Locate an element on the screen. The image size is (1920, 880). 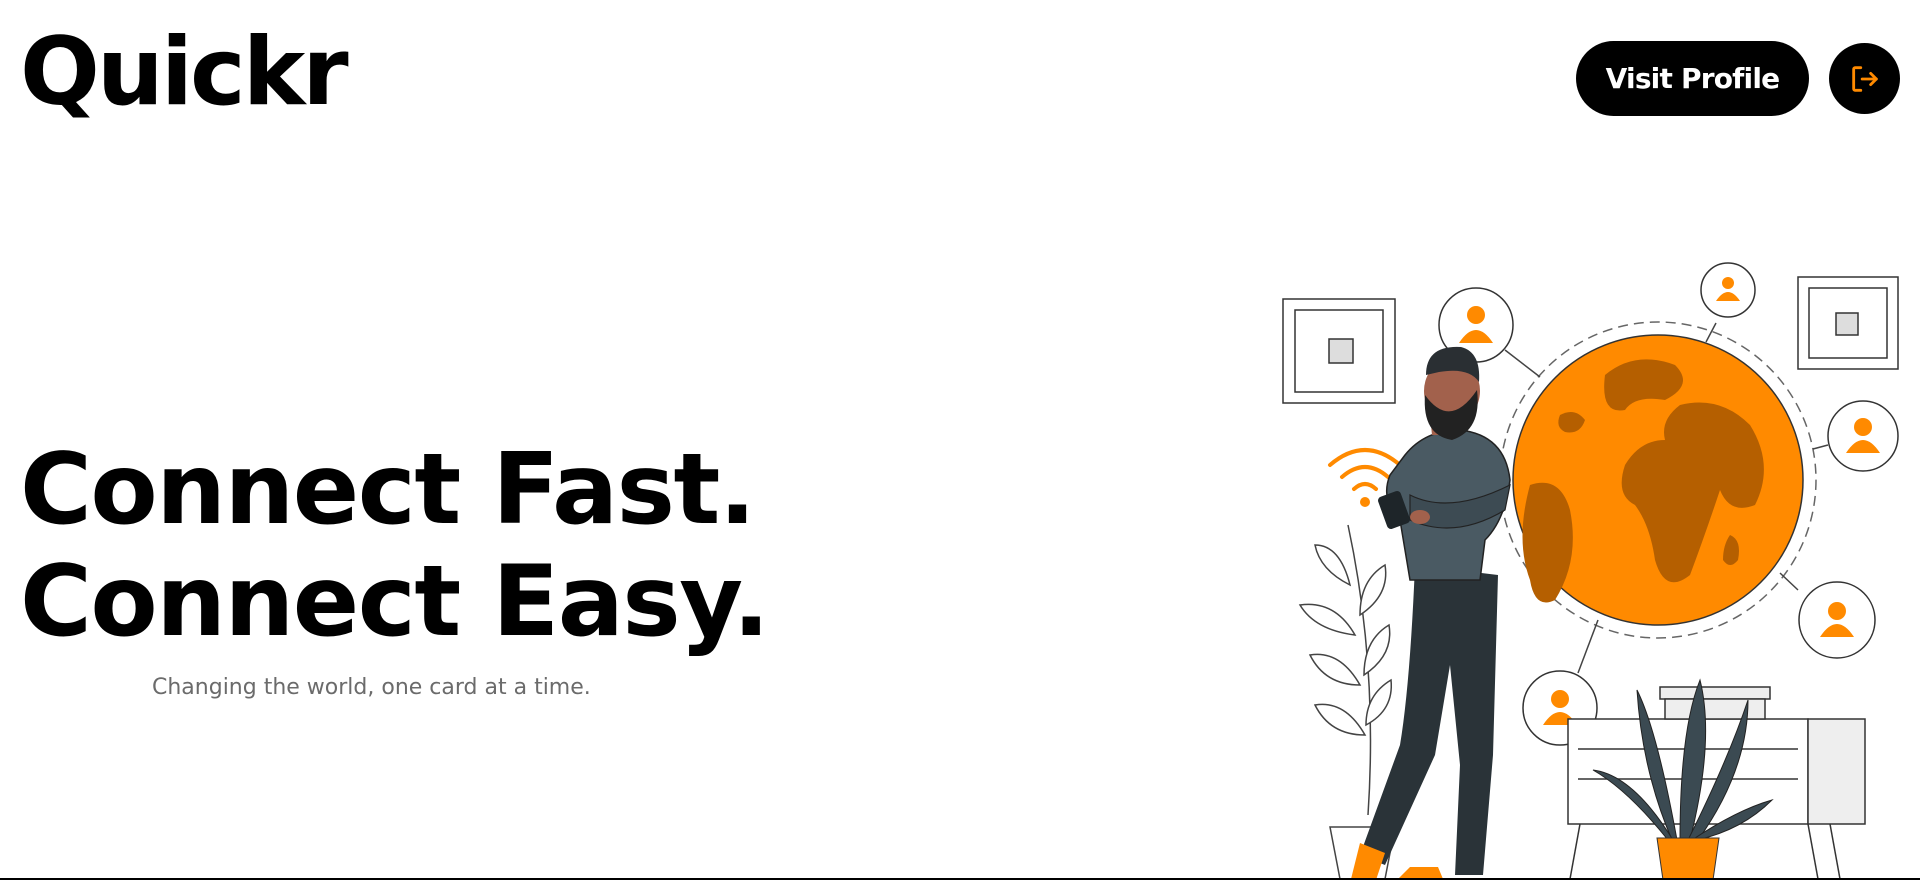
visit-profile-button: Visit Profile is located at coordinates (1692, 78).